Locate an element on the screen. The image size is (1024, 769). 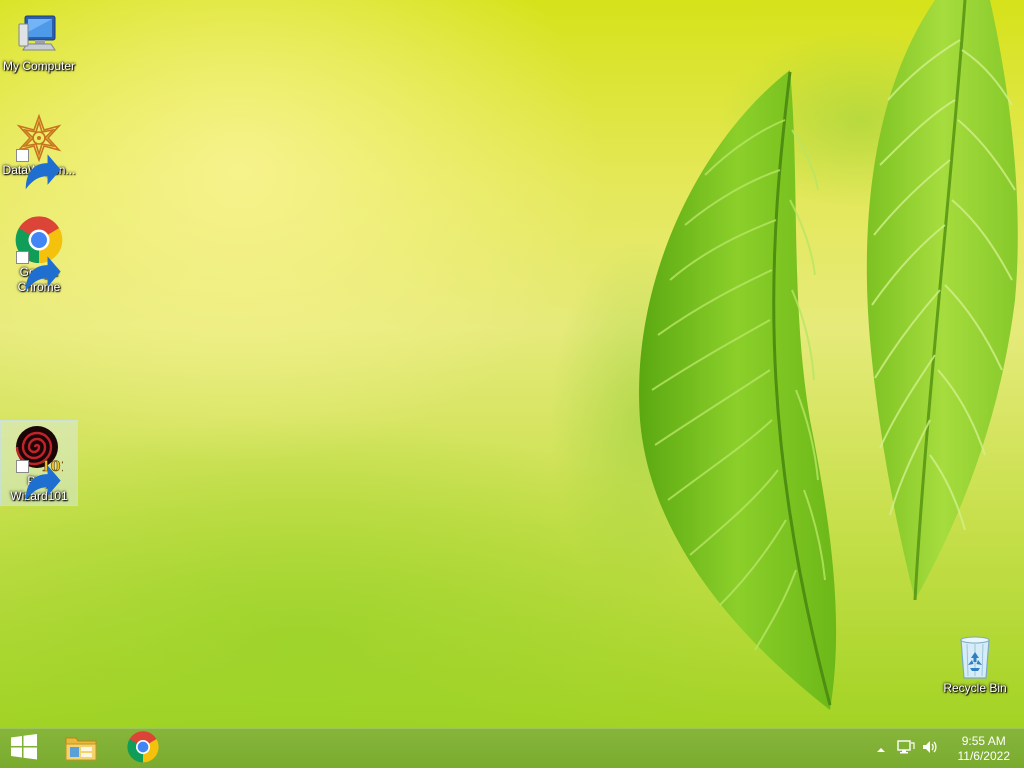
volume-icon is located at coordinates (930, 749).